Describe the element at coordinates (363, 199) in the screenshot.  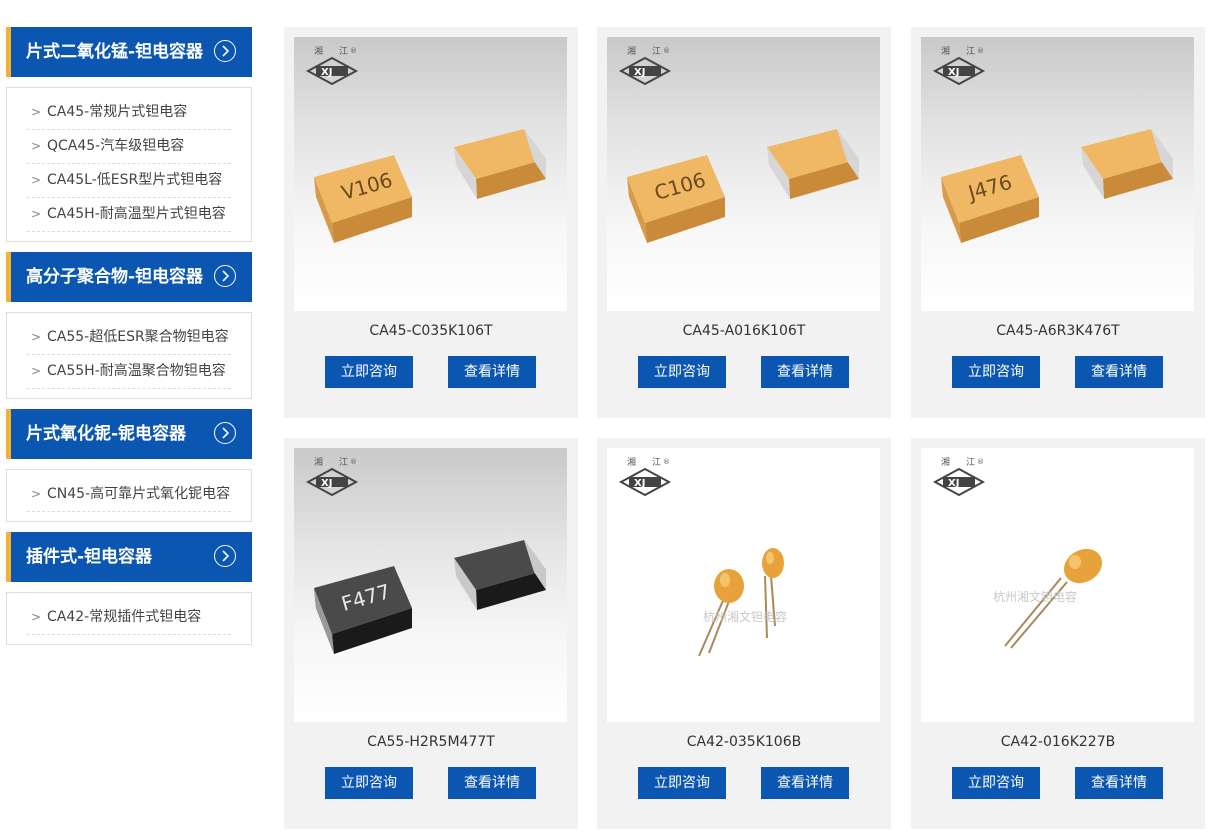
I see `capacitor-chip-front: V106` at that location.